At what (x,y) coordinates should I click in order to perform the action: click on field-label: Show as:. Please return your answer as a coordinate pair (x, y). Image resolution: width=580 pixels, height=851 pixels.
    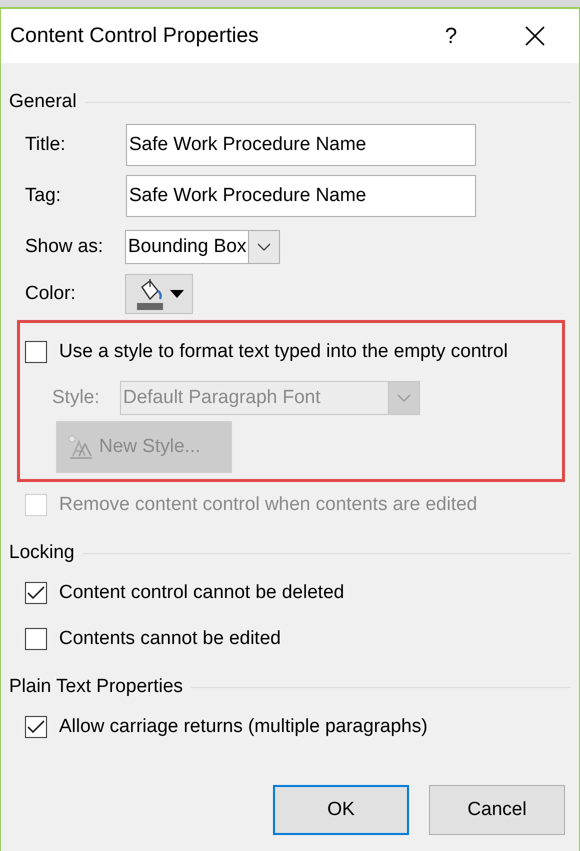
    Looking at the image, I should click on (64, 247).